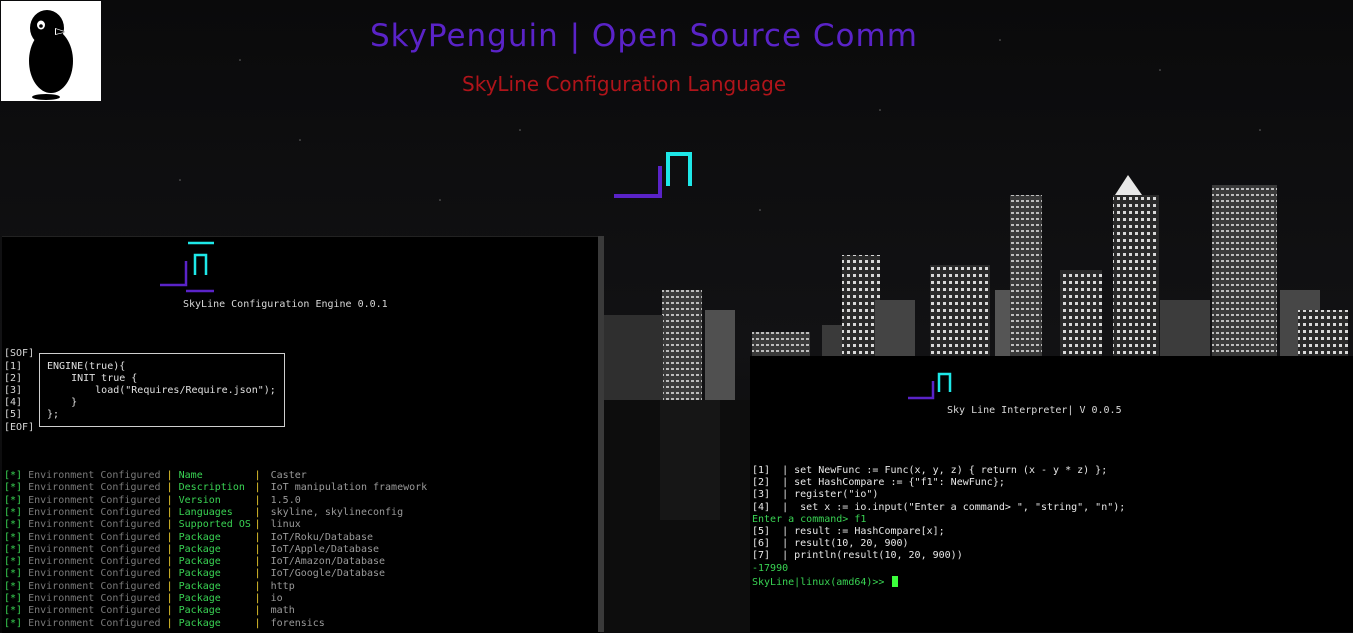 The image size is (1353, 633). What do you see at coordinates (601, 434) in the screenshot?
I see `terminal-scrollbar` at bounding box center [601, 434].